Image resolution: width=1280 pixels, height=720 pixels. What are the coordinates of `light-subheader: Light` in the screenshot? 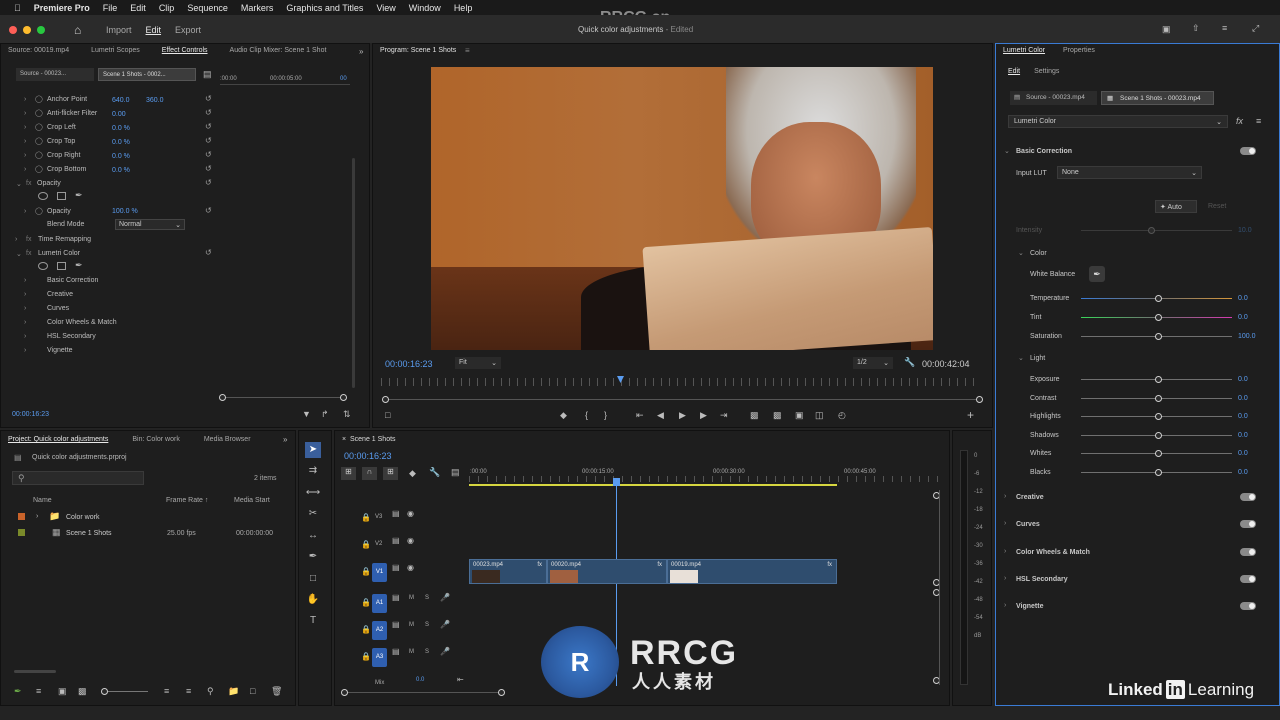 It's located at (1037, 358).